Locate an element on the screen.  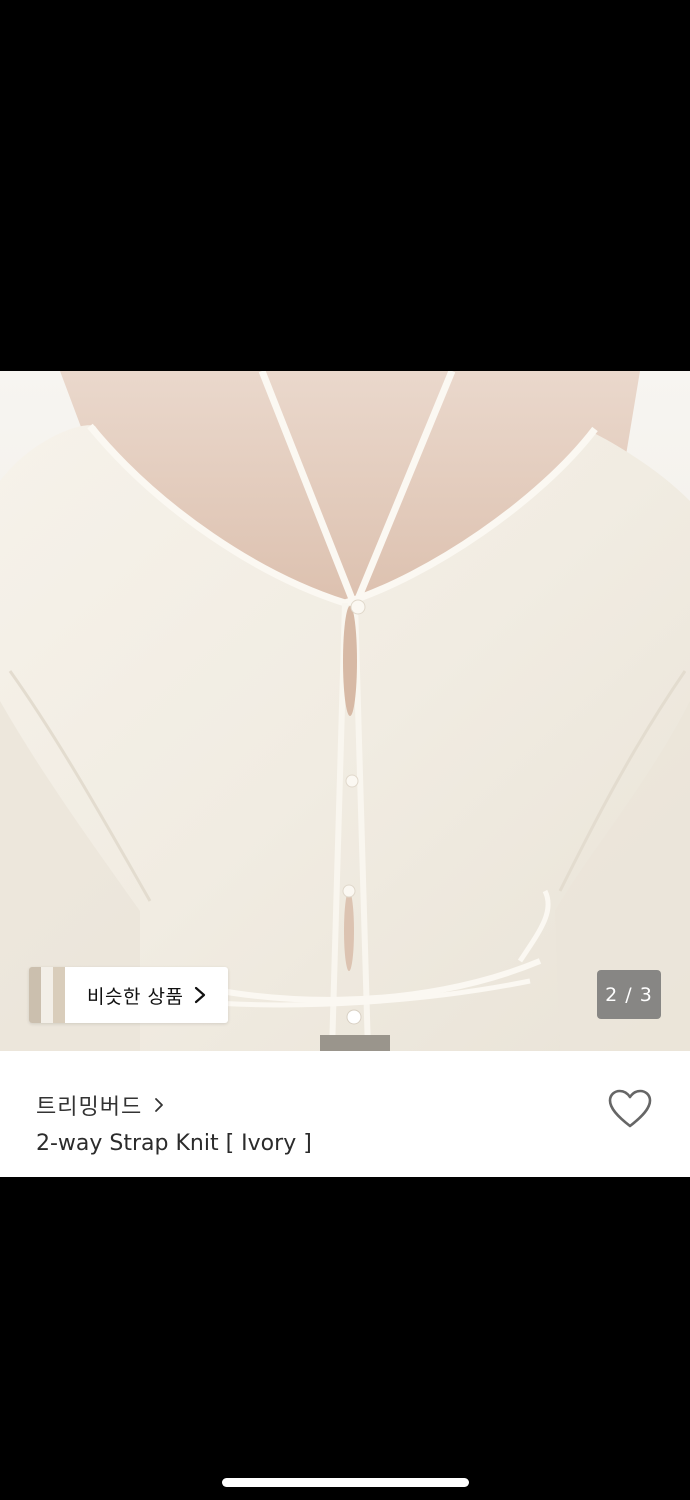
gallery-page-counter: 2 / 3 is located at coordinates (629, 994).